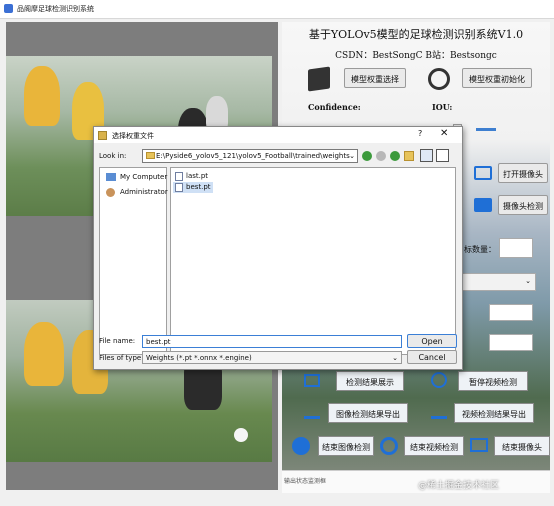  I want to click on camera-detect-icon, so click(483, 205).